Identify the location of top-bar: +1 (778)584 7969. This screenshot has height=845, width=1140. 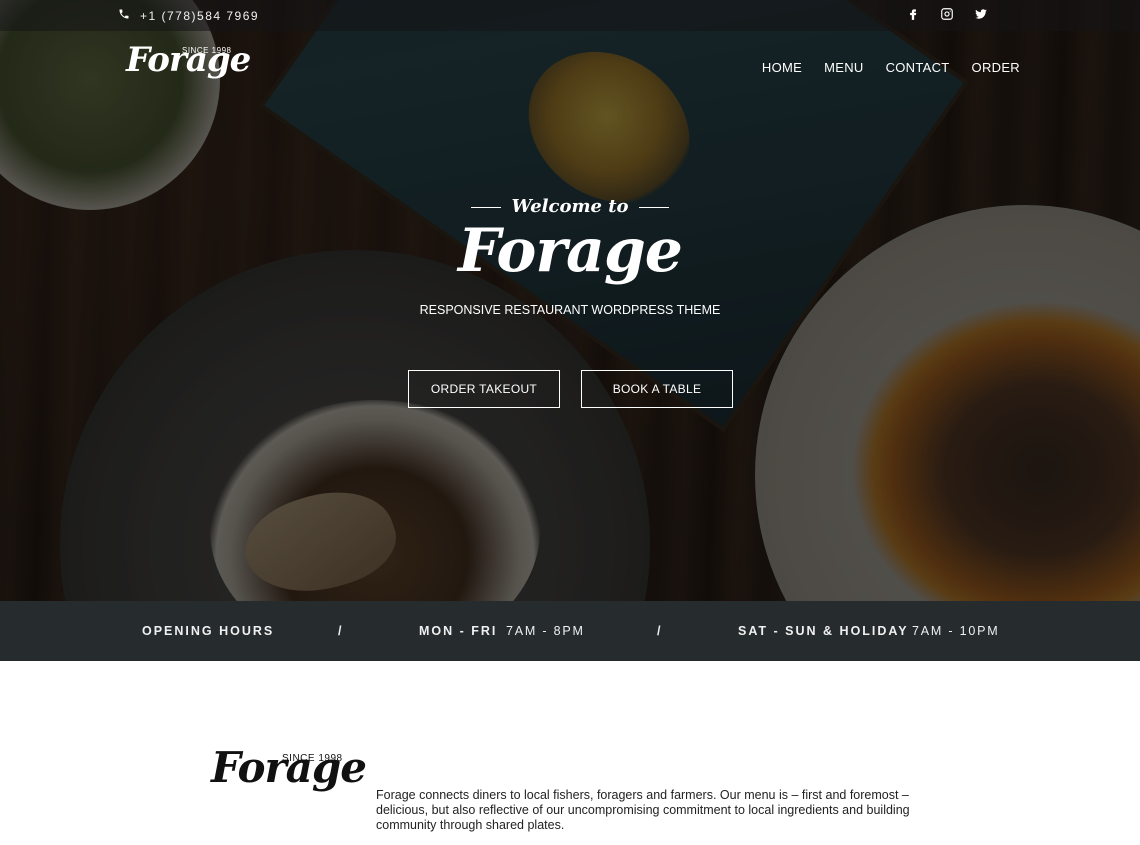
(570, 15).